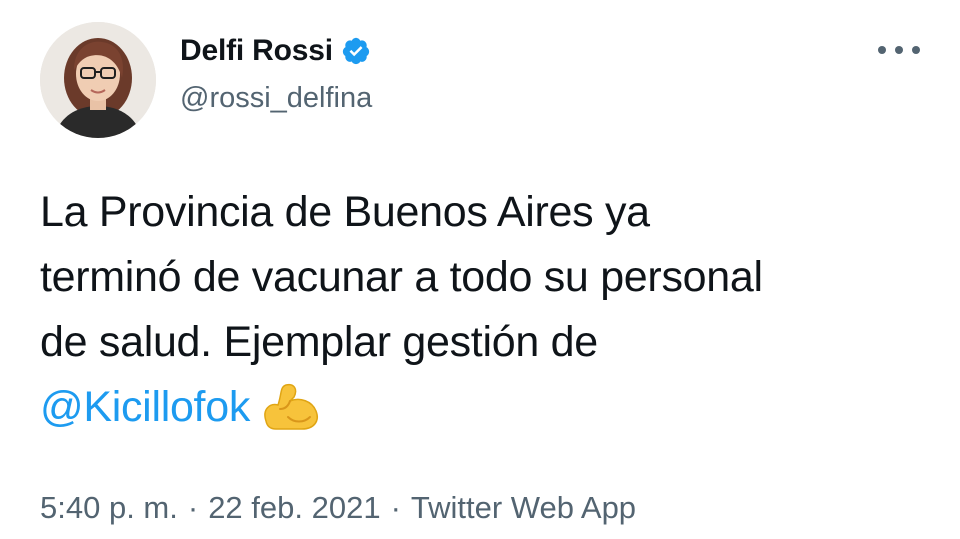  I want to click on tweet-text-line: La Provincia de Buenos Aires ya, so click(345, 212).